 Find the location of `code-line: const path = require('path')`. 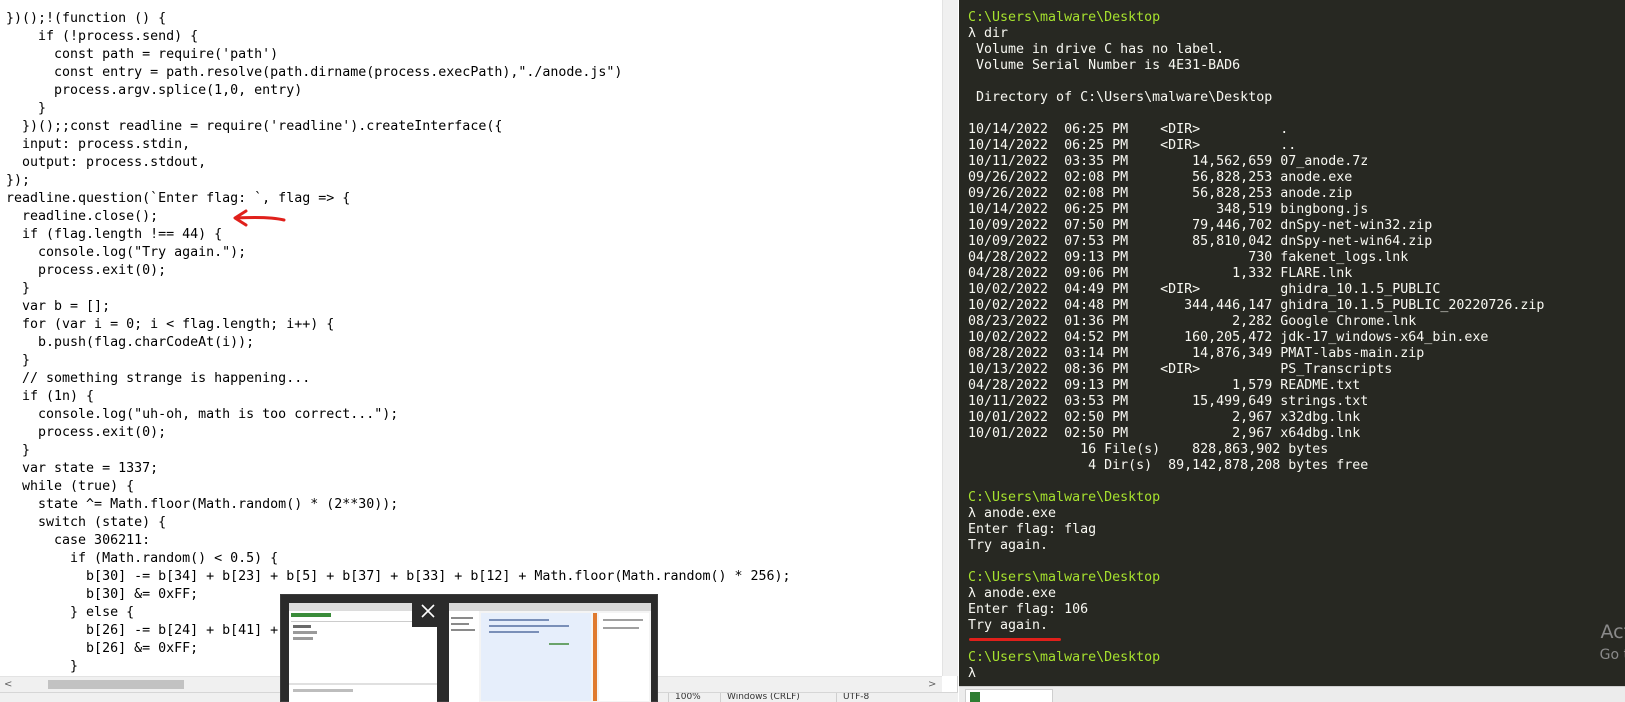

code-line: const path = require('path') is located at coordinates (142, 54).